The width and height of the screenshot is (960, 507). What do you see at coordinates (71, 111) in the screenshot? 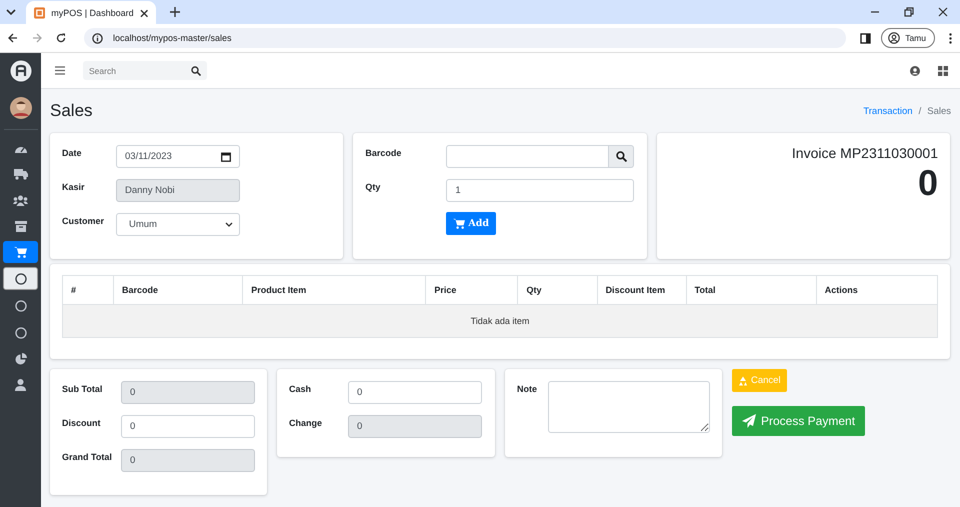
I see `page-title: Sales` at bounding box center [71, 111].